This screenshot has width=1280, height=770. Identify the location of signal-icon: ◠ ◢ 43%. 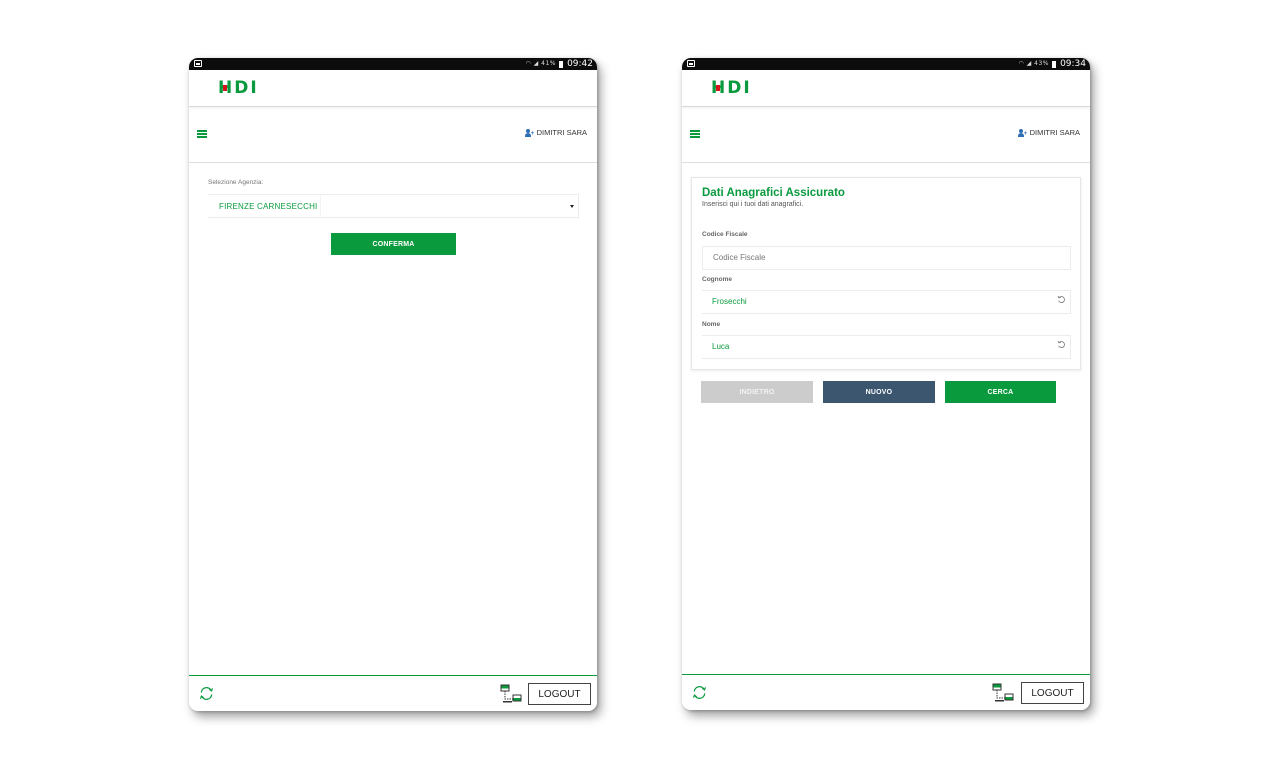
(1033, 63).